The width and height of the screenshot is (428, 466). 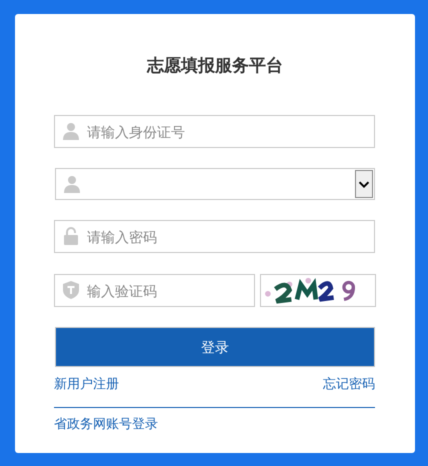 I want to click on gov-account-login-link: 省政务网账号登录, so click(x=215, y=423).